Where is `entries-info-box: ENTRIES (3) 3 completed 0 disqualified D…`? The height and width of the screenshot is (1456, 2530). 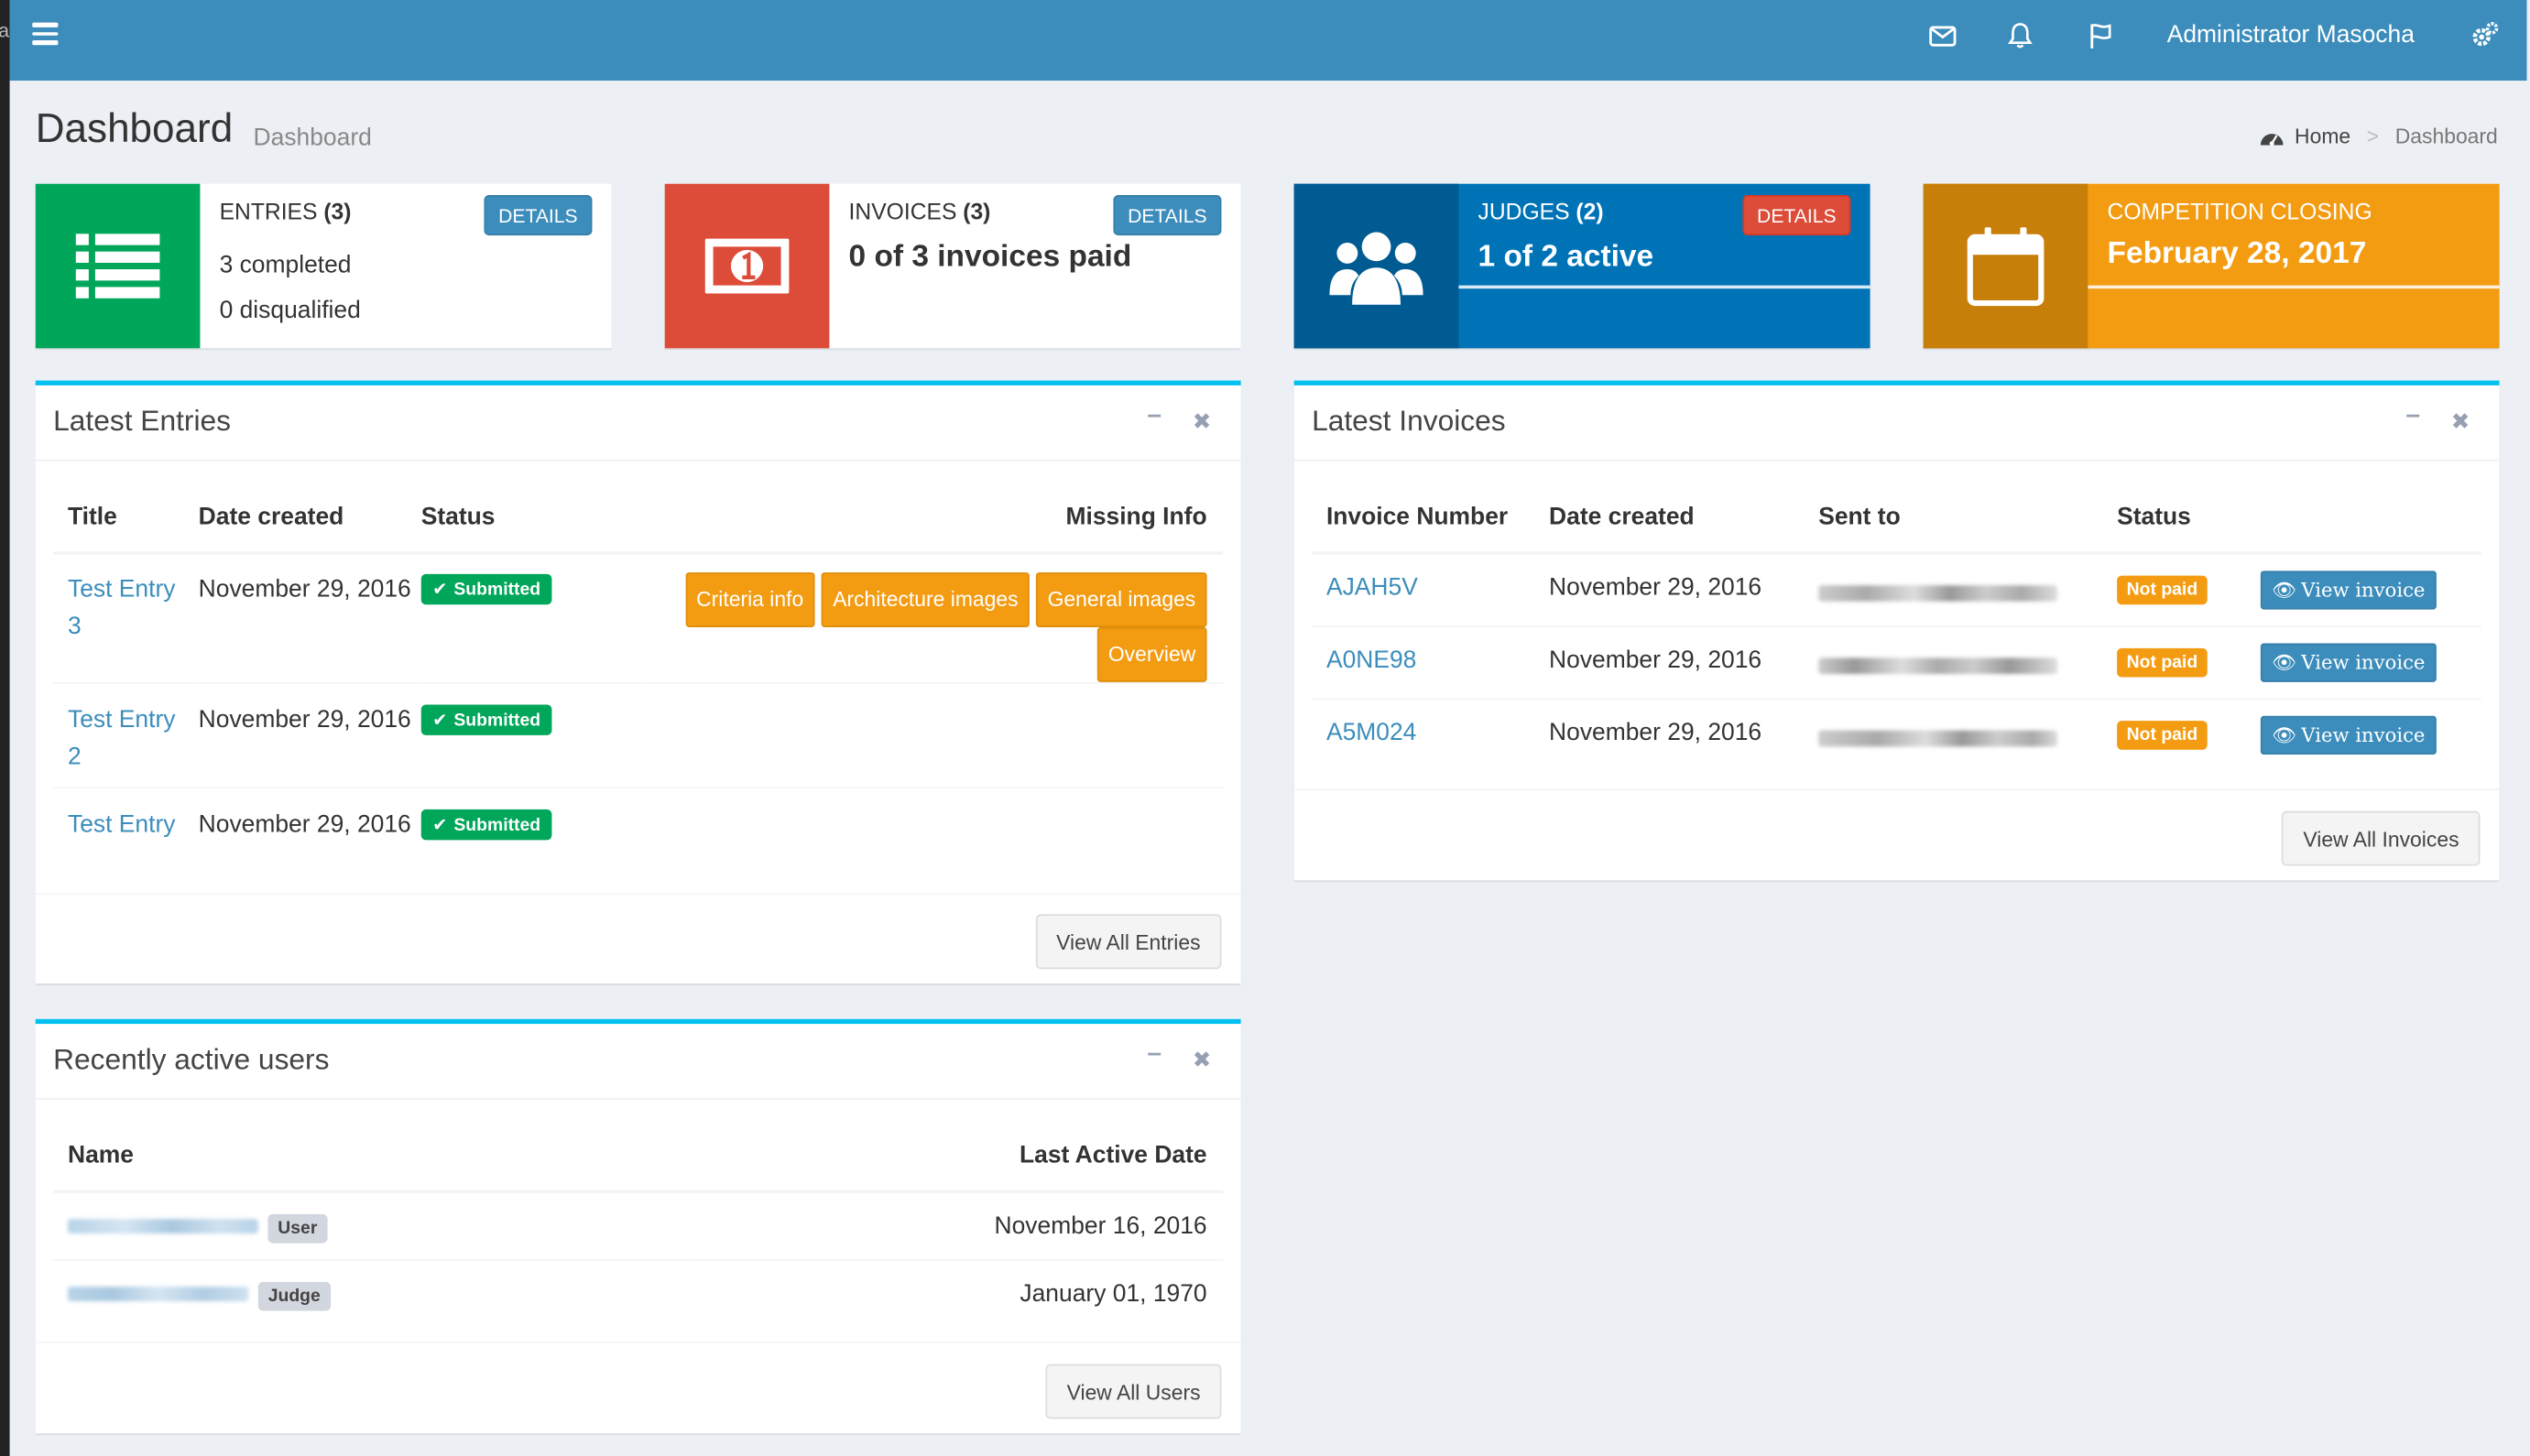 entries-info-box: ENTRIES (3) 3 completed 0 disqualified D… is located at coordinates (323, 266).